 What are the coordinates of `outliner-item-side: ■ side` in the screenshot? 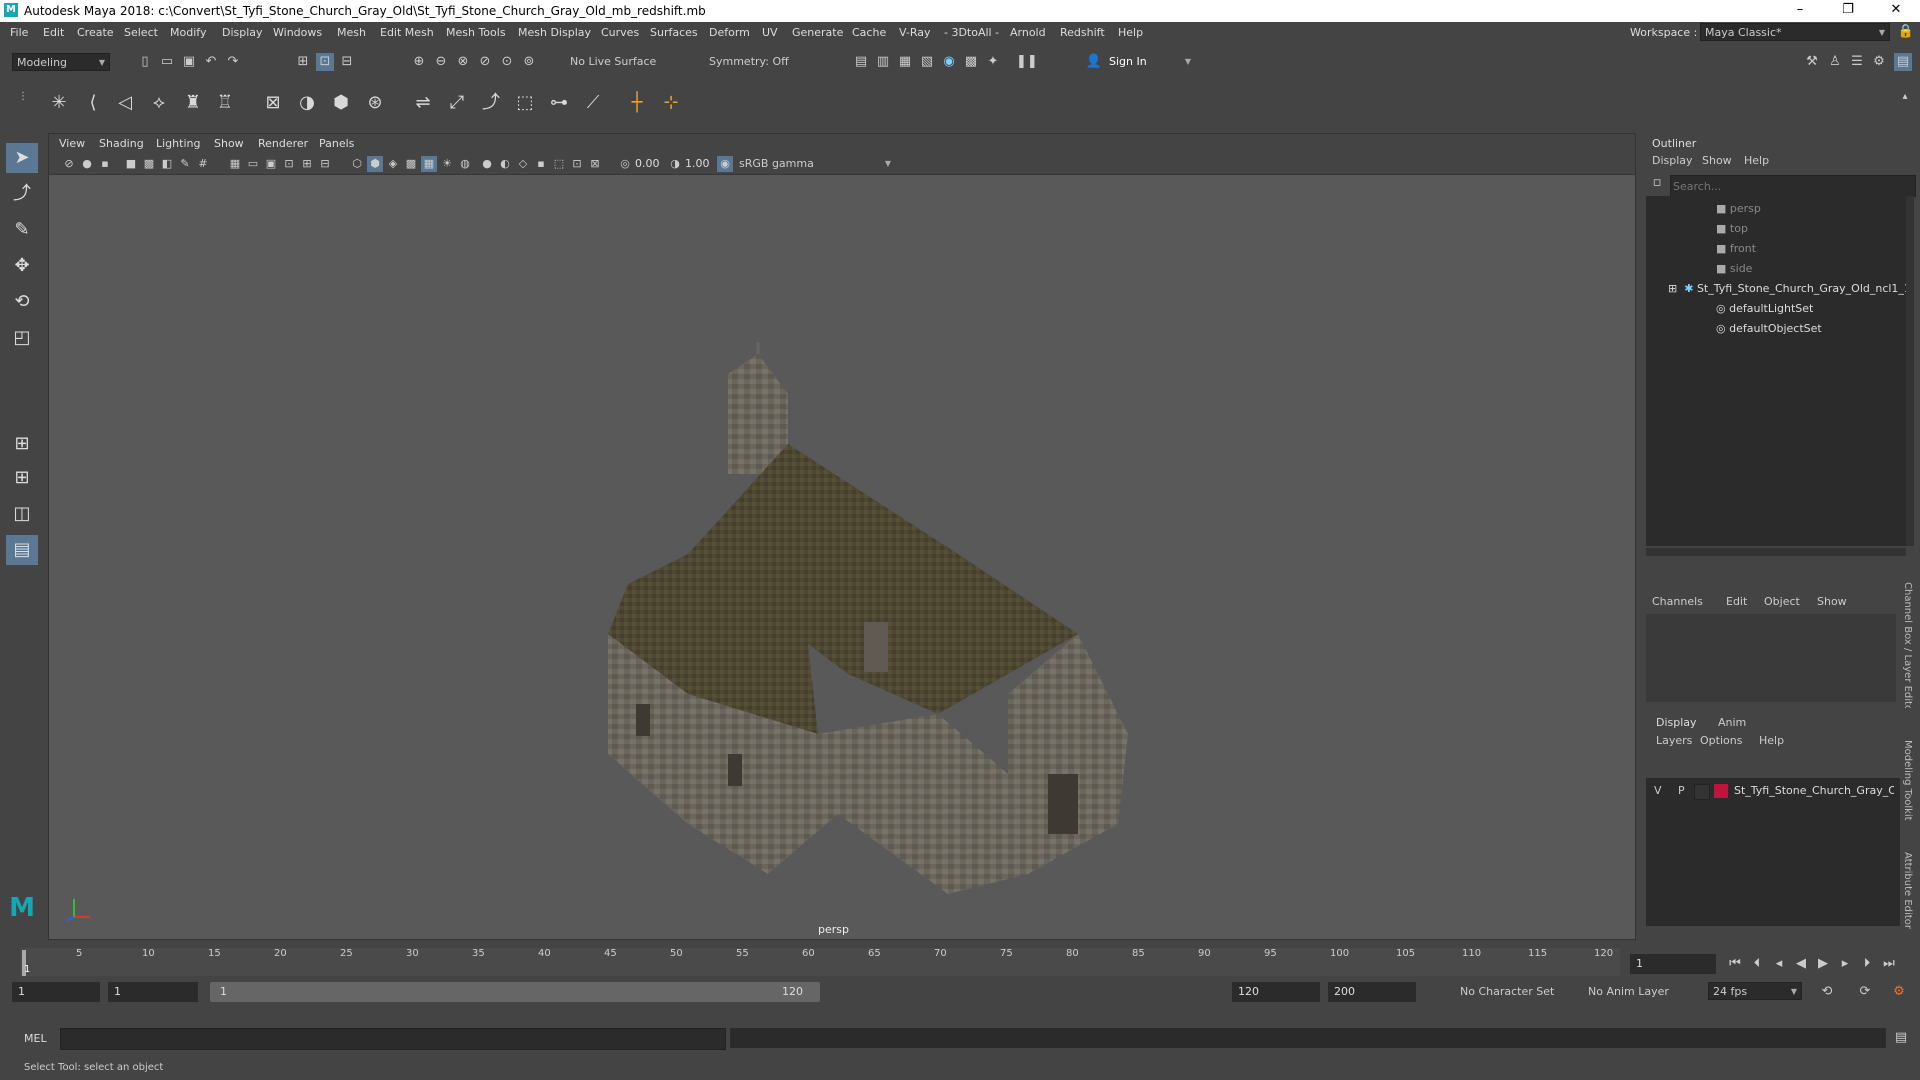 It's located at (1734, 268).